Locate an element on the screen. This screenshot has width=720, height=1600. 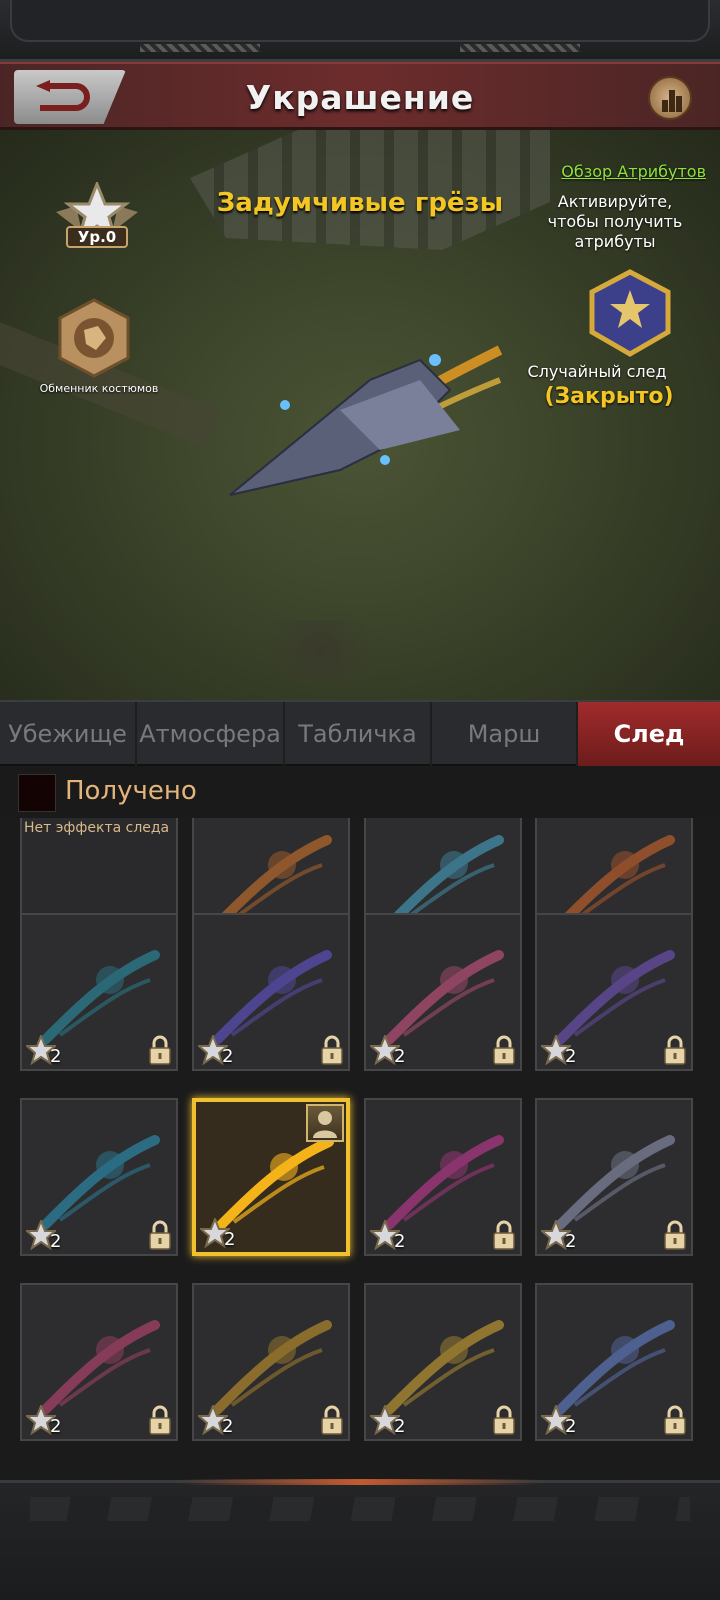
tab-nameplate: Табличка is located at coordinates (358, 734).